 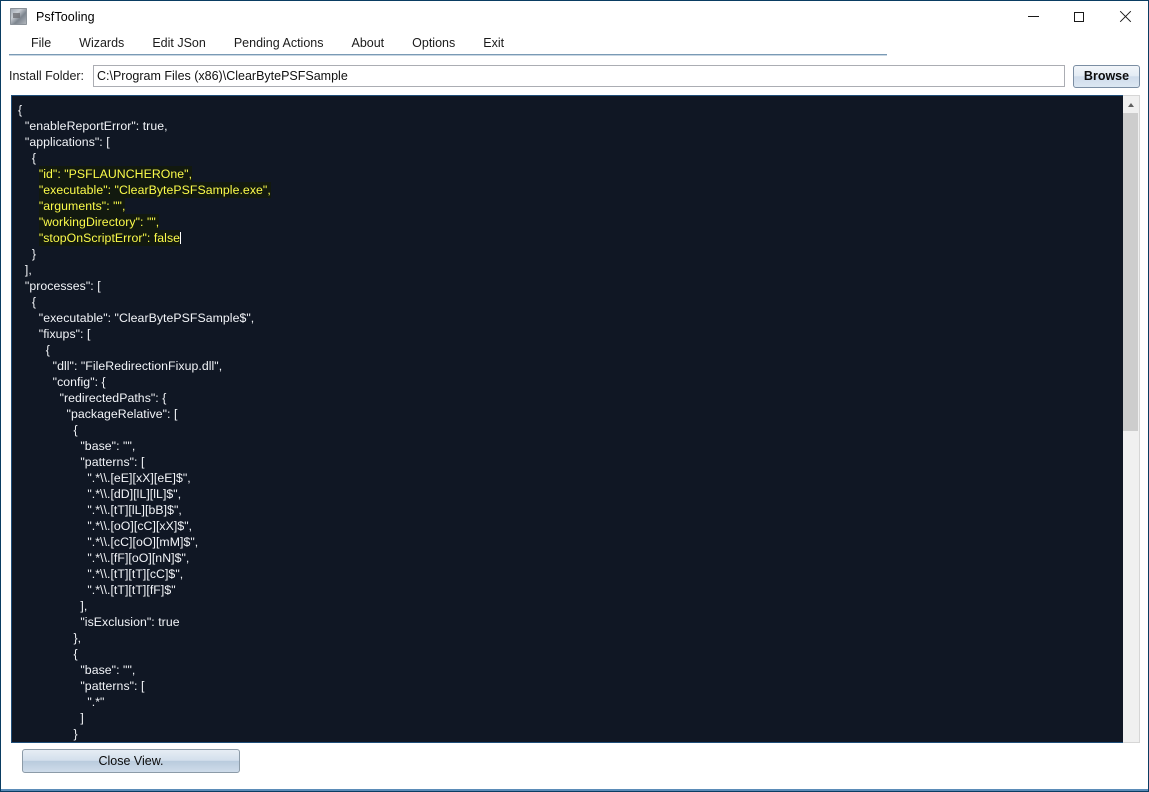 What do you see at coordinates (99, 222) in the screenshot?
I see `json-line-selected-text: "workingDirectory": "",` at bounding box center [99, 222].